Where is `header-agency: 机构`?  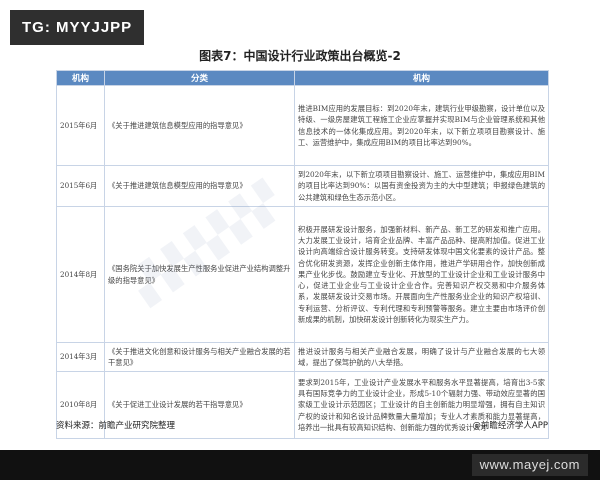
header-agency: 机构 is located at coordinates (80, 78).